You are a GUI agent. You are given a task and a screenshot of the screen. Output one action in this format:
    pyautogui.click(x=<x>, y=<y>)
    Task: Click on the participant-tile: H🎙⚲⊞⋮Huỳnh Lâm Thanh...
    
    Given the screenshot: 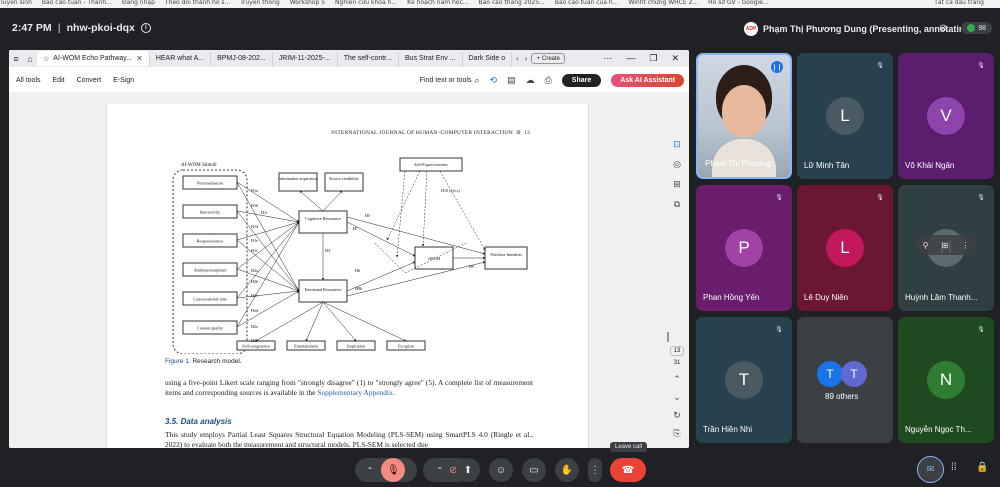 What is the action you would take?
    pyautogui.click(x=946, y=248)
    